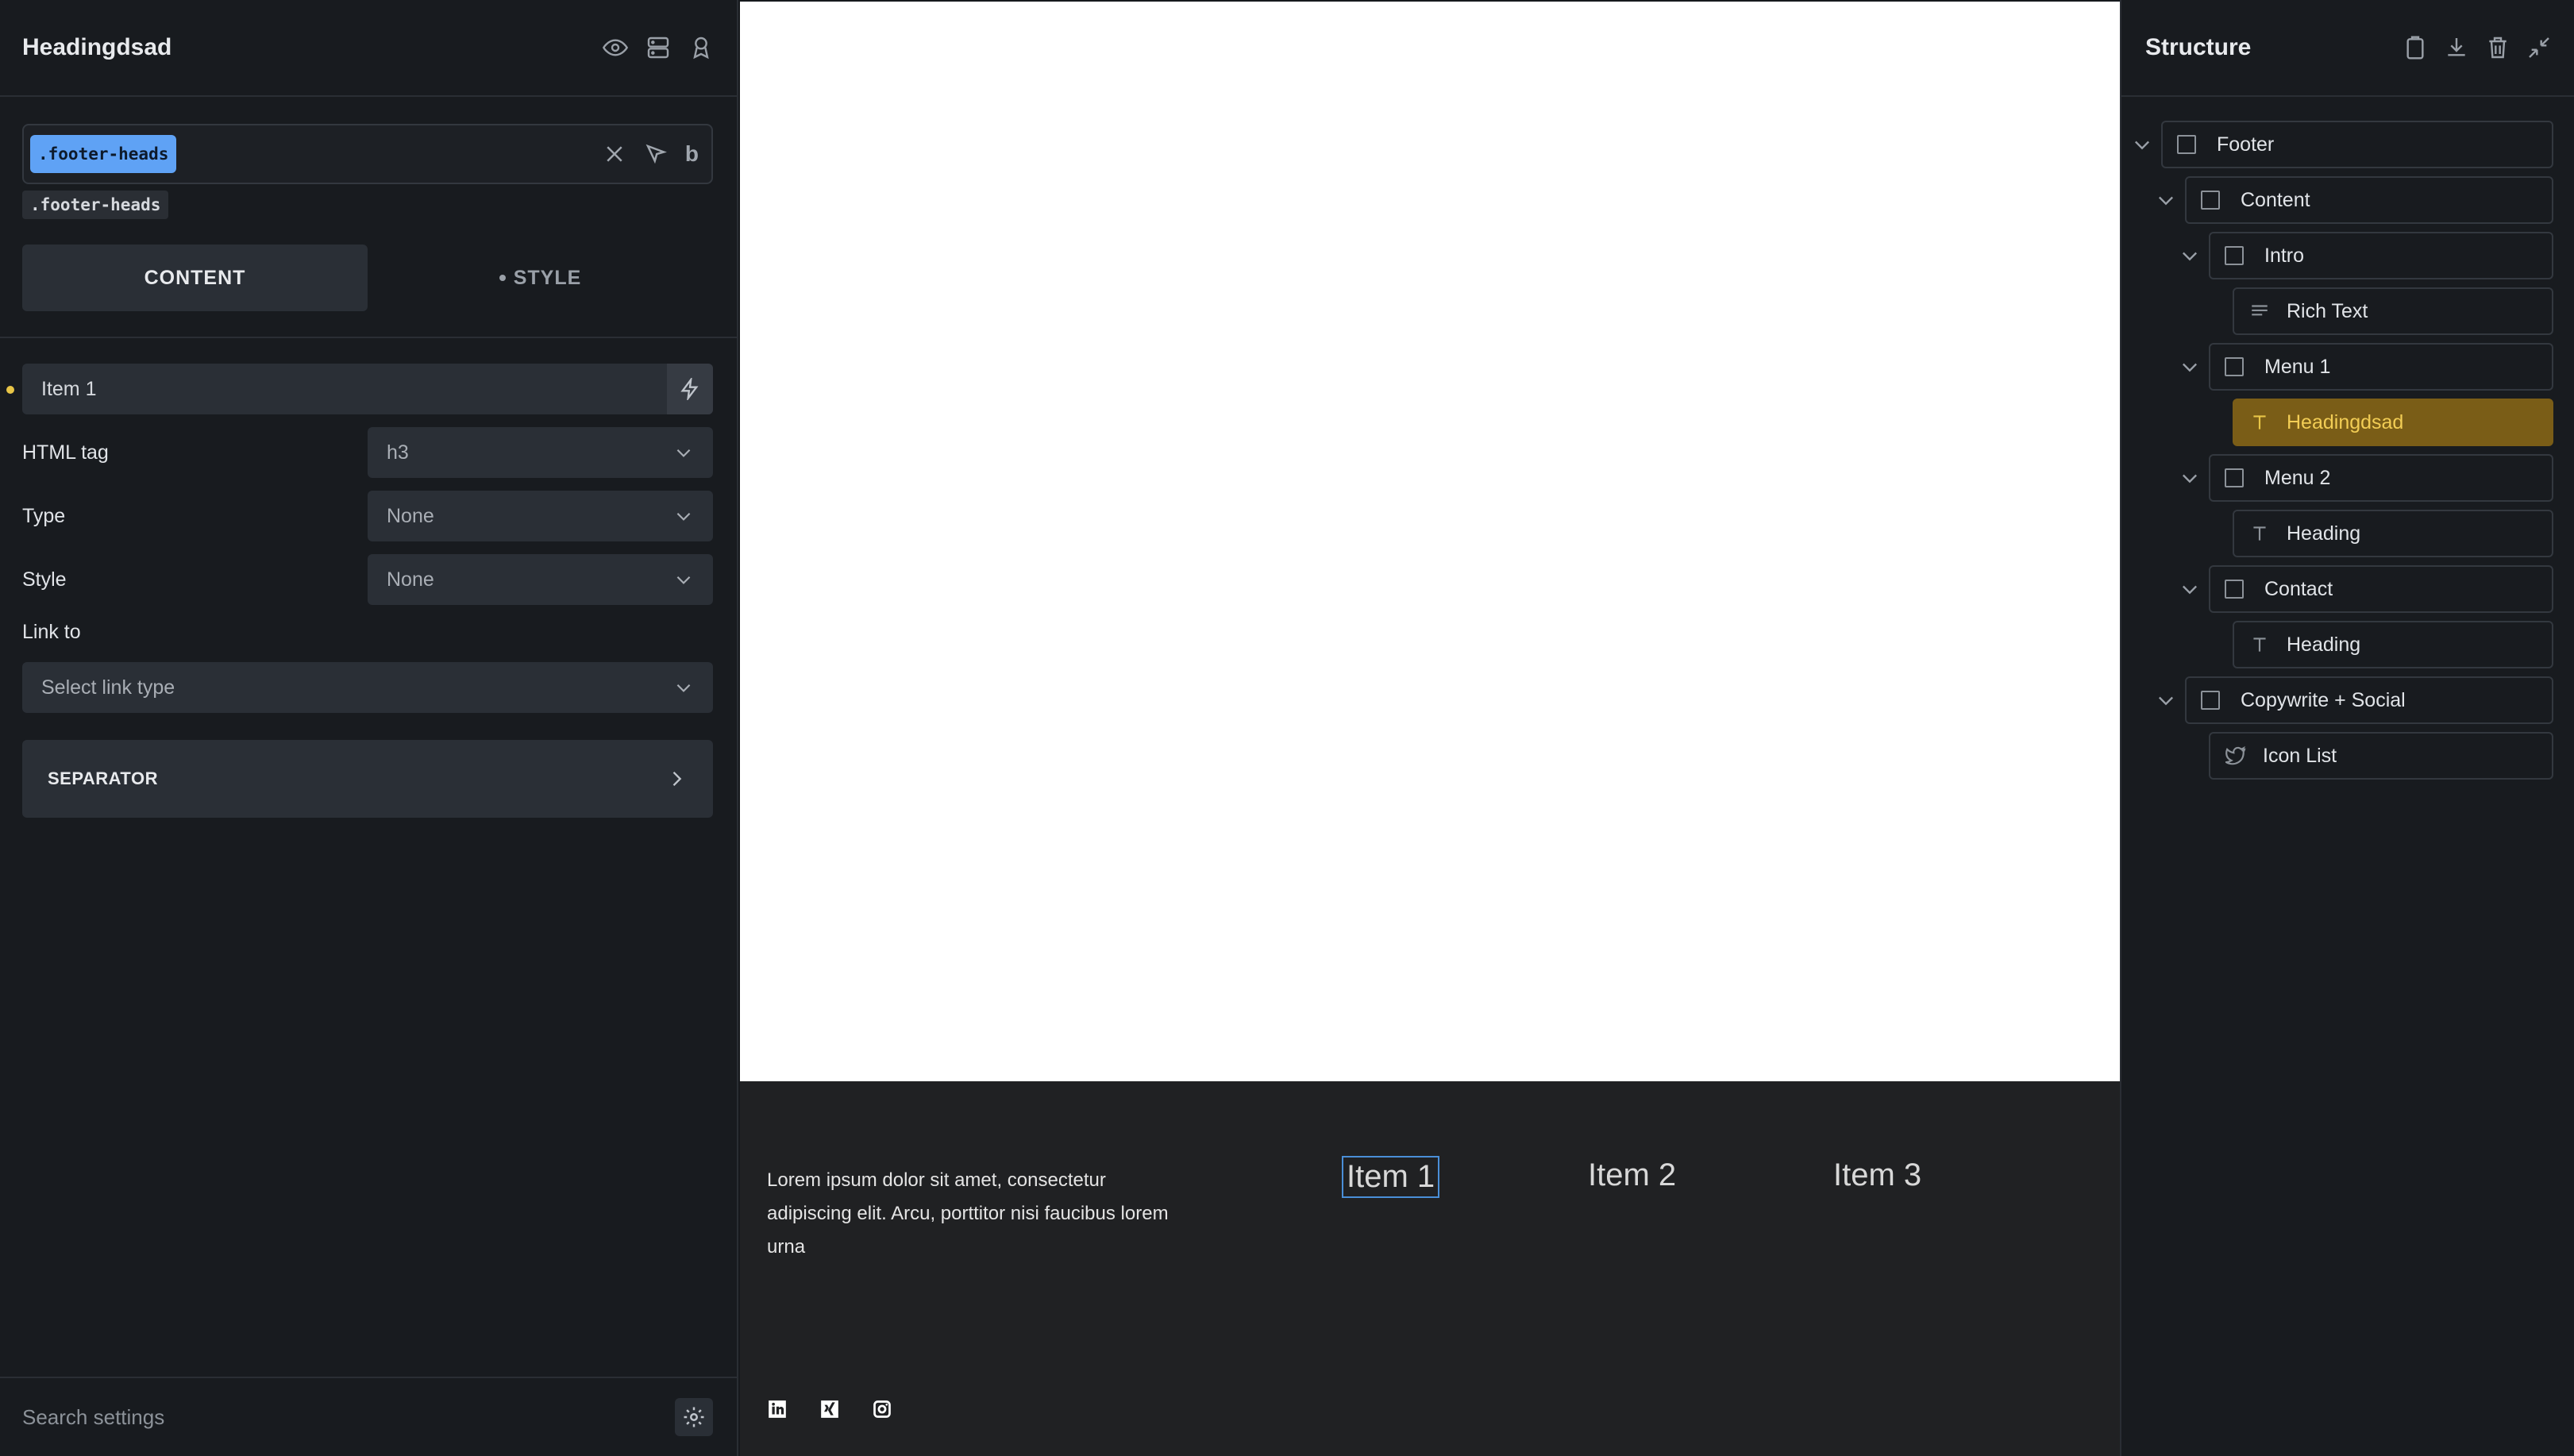 The height and width of the screenshot is (1456, 2574). What do you see at coordinates (367, 687) in the screenshot?
I see `link-type-select: Select link type` at bounding box center [367, 687].